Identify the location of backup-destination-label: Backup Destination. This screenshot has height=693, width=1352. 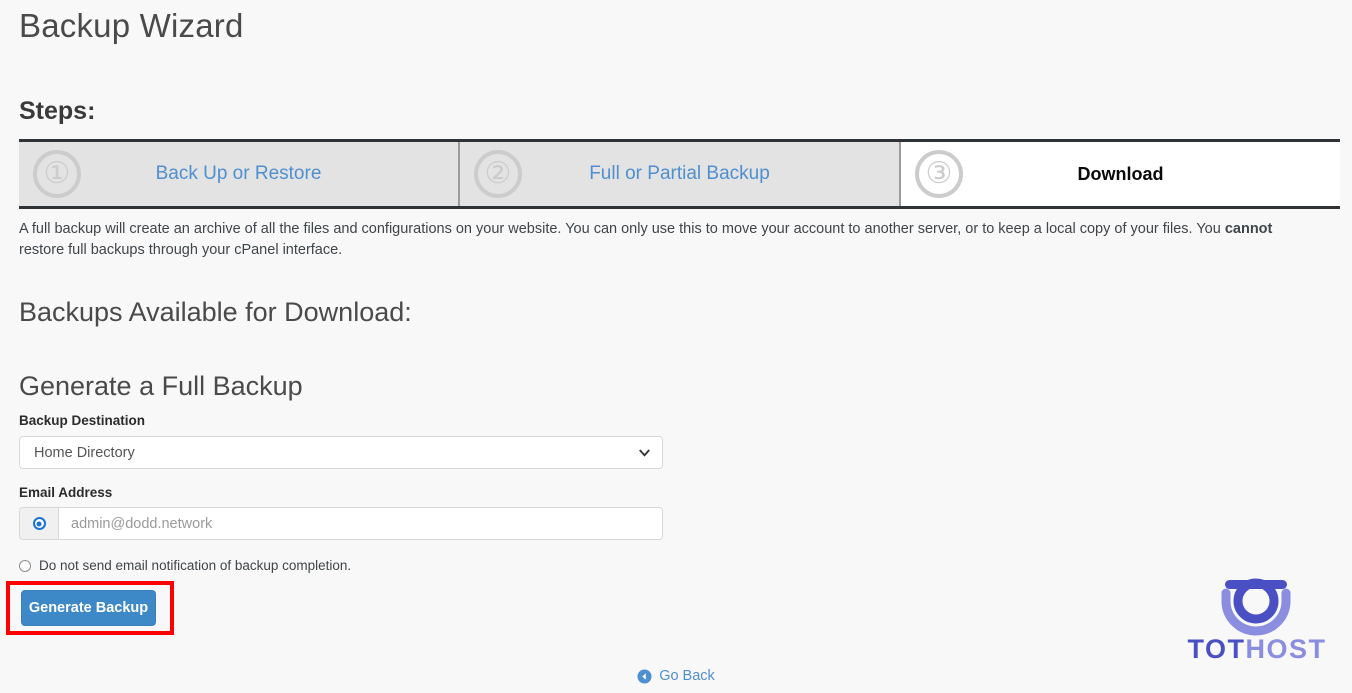
(82, 420).